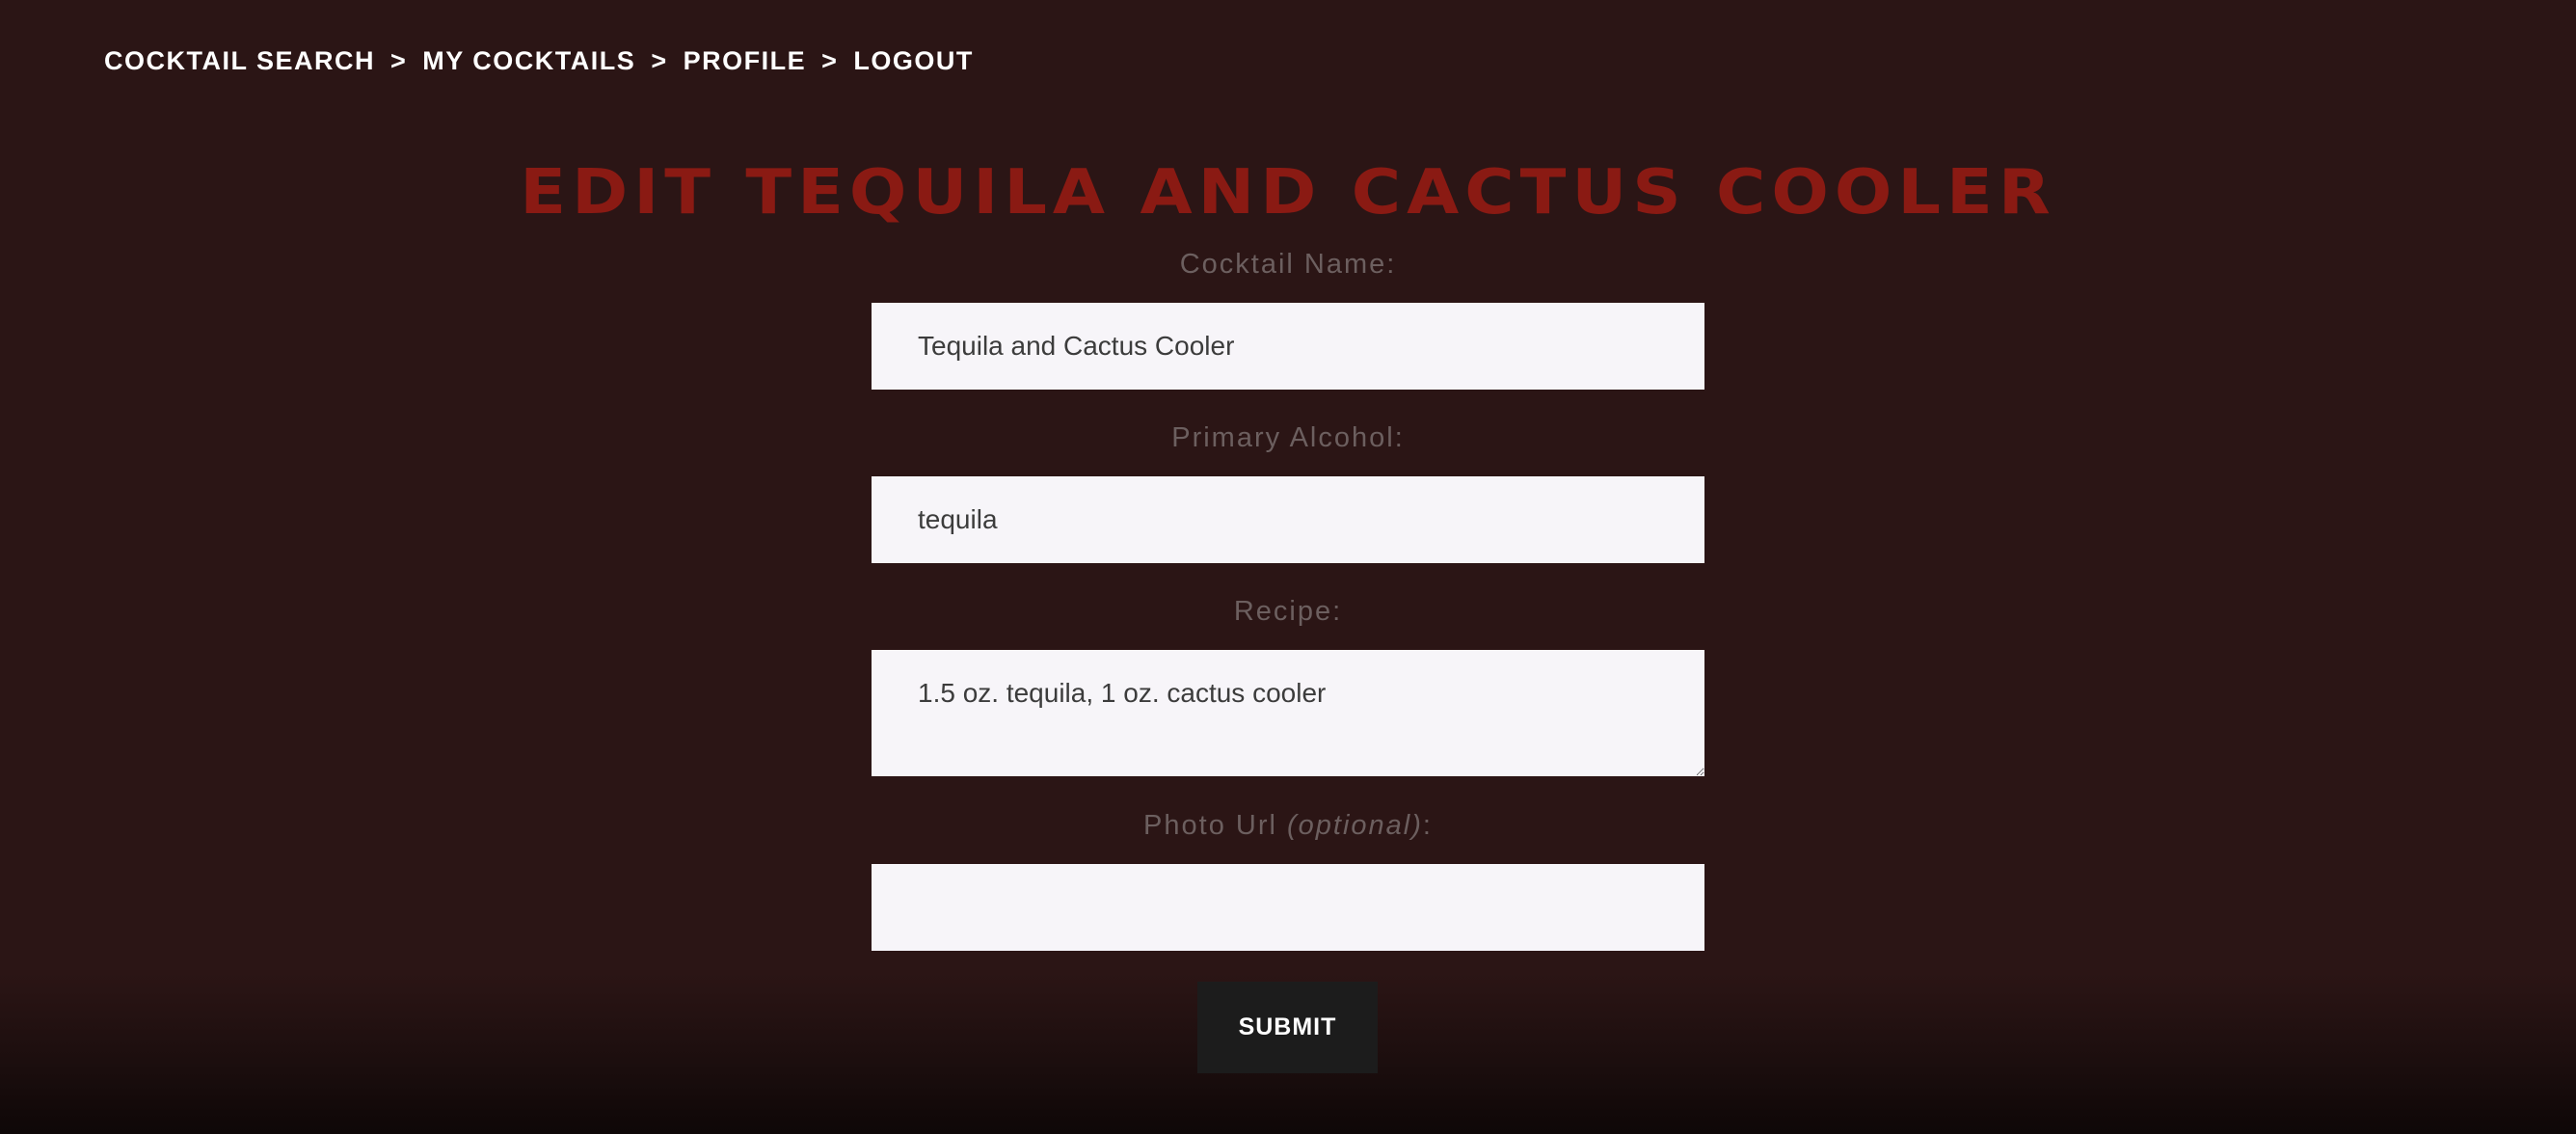 The width and height of the screenshot is (2576, 1134). What do you see at coordinates (1288, 1027) in the screenshot?
I see `submit-button: SUBMIT` at bounding box center [1288, 1027].